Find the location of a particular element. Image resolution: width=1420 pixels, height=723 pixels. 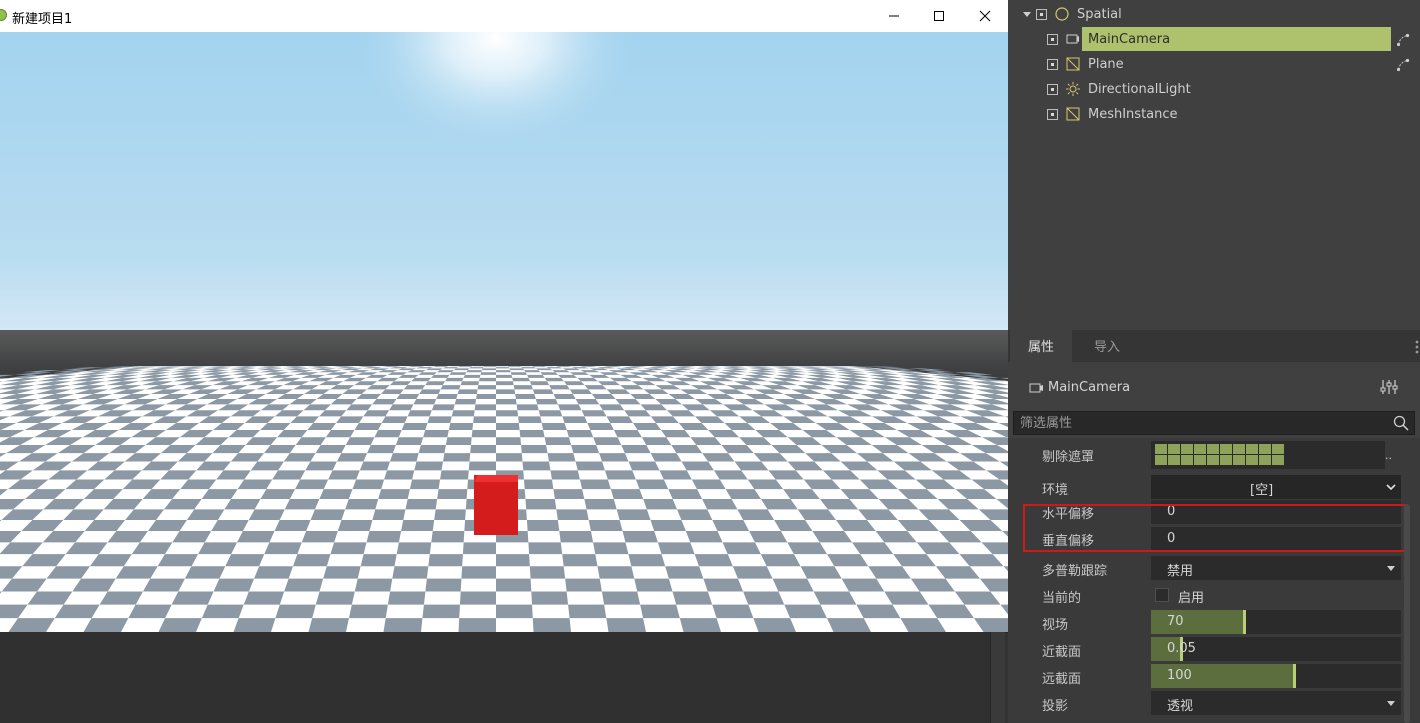

prop-cull-mask: 剔除遮罩 .. is located at coordinates (1207, 455).